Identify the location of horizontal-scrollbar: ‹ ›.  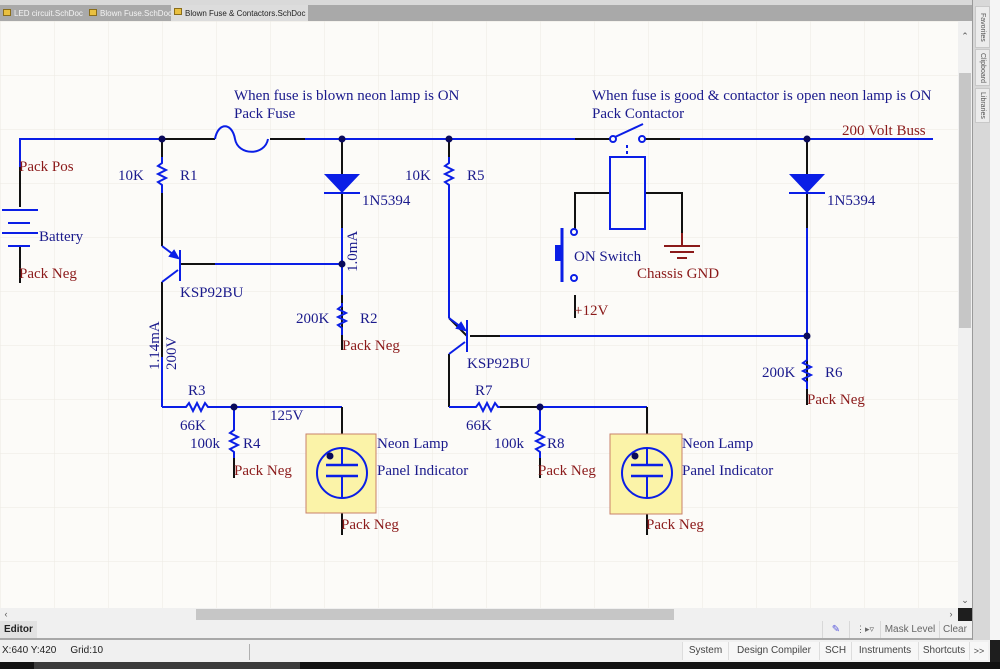
(479, 614).